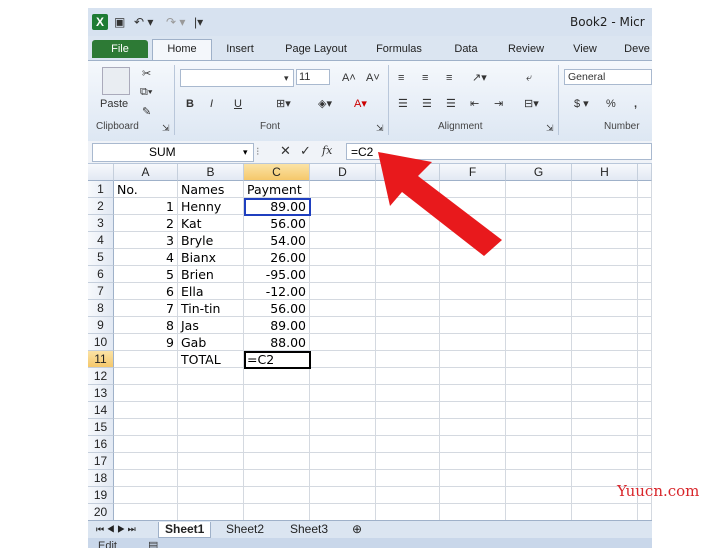 This screenshot has height=548, width=728. I want to click on orientation-icon: ↗▾, so click(479, 78).